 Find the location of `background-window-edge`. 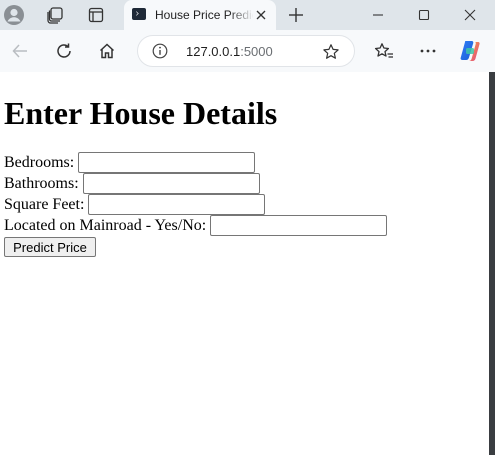

background-window-edge is located at coordinates (492, 263).